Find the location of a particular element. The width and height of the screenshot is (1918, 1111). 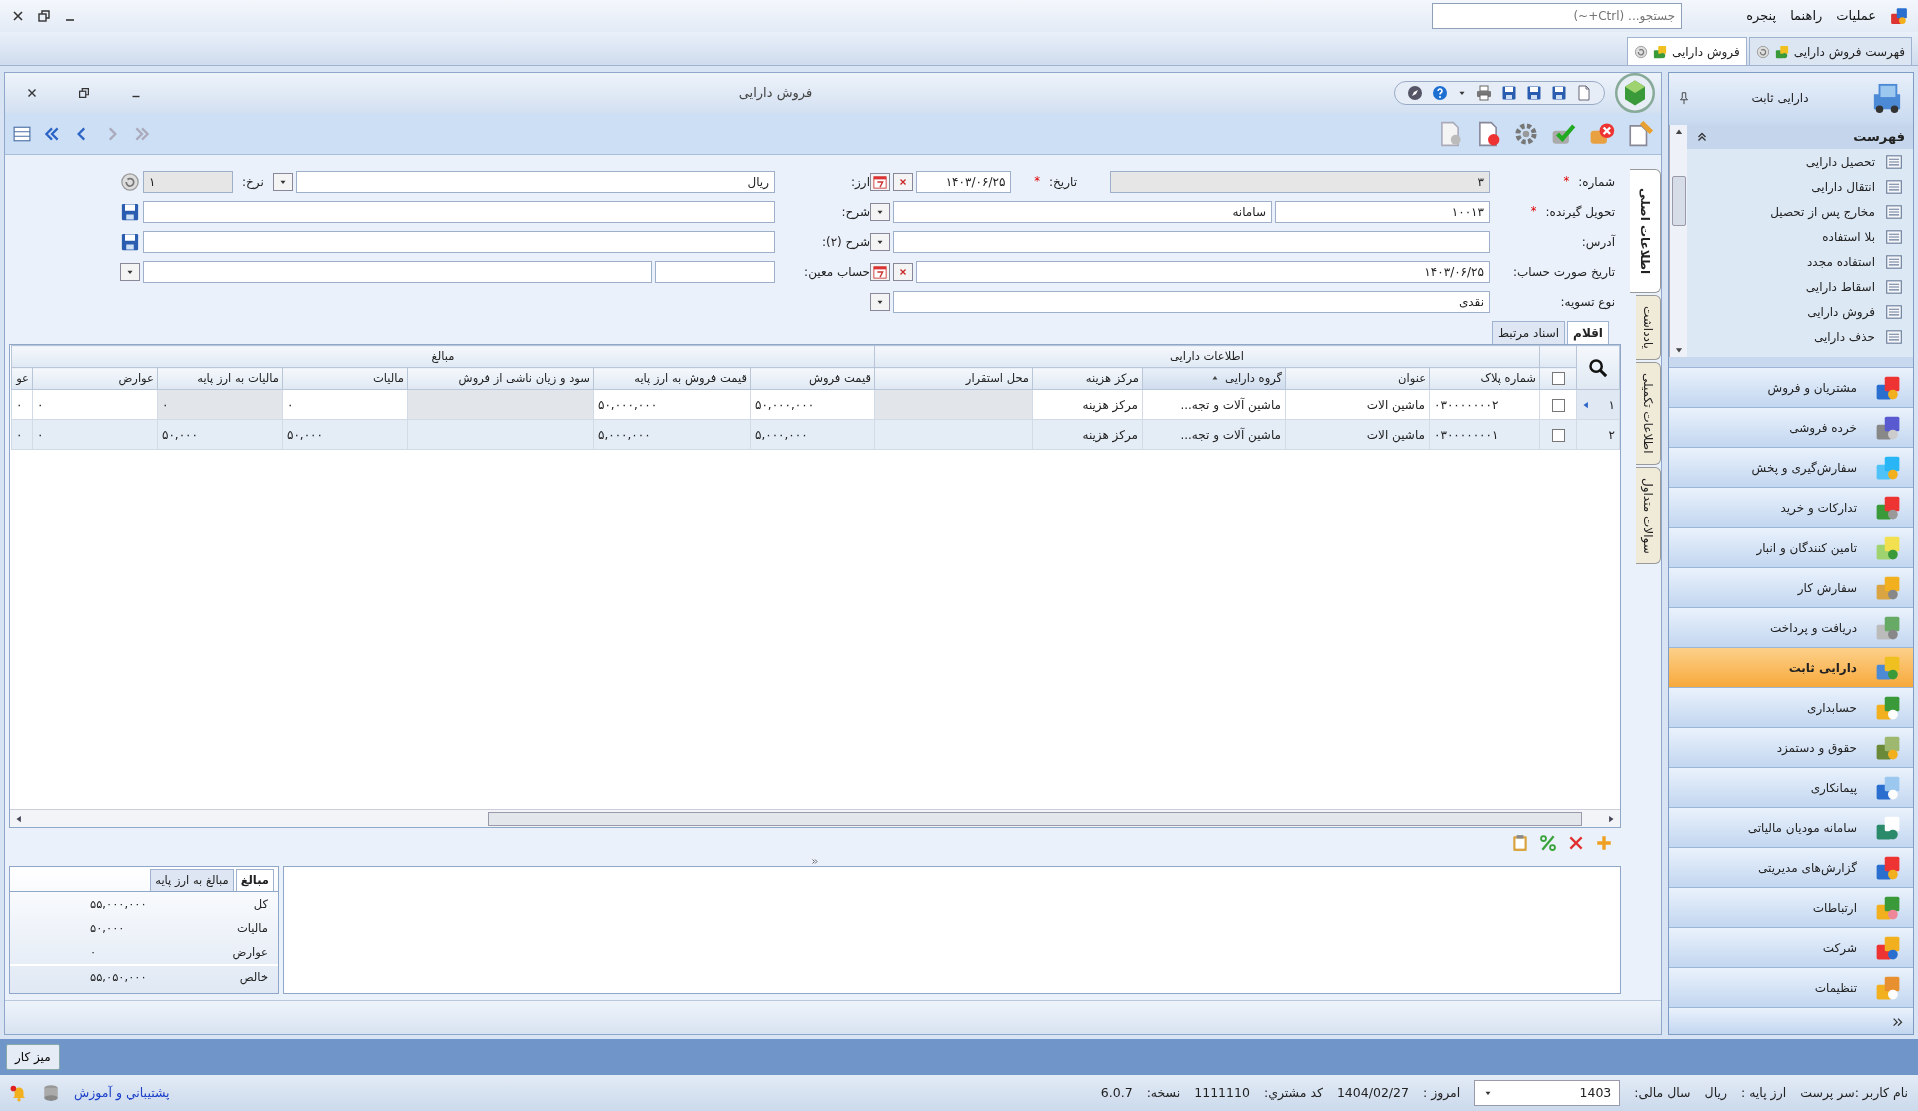

column-header: قیمت فروش به ارز پایه is located at coordinates (672, 378).